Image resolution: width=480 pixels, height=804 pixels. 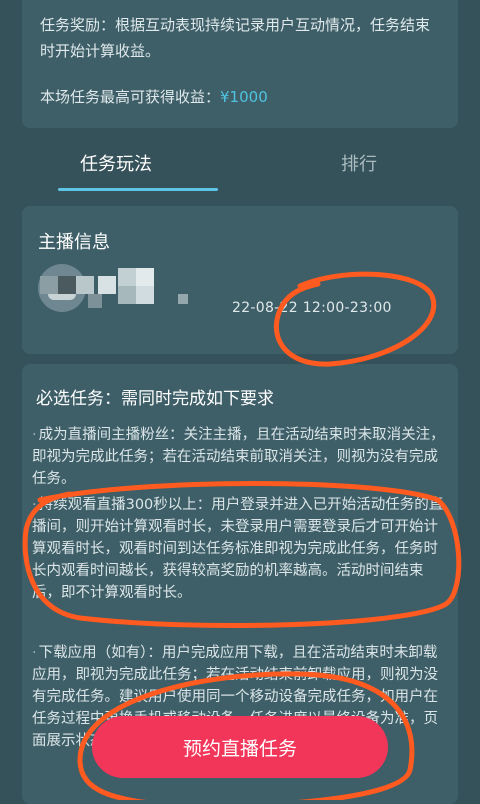 I want to click on max-reward: 本场任务最高可获得收益：¥1000, so click(x=240, y=97).